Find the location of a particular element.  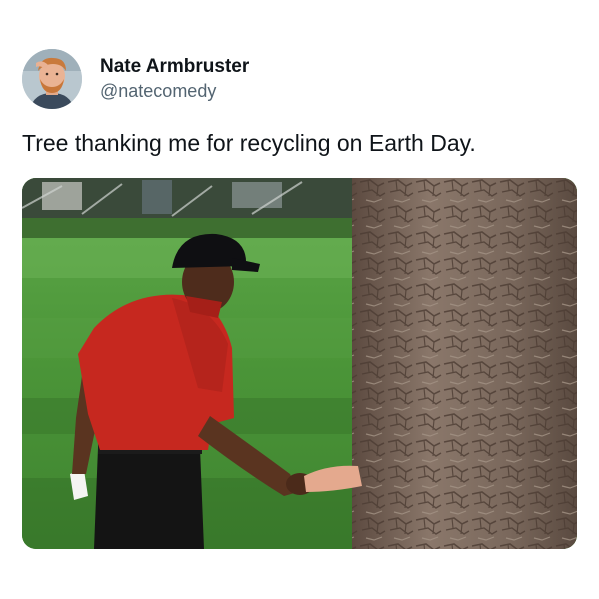

author-display-name: Nate Armbruster is located at coordinates (174, 67).